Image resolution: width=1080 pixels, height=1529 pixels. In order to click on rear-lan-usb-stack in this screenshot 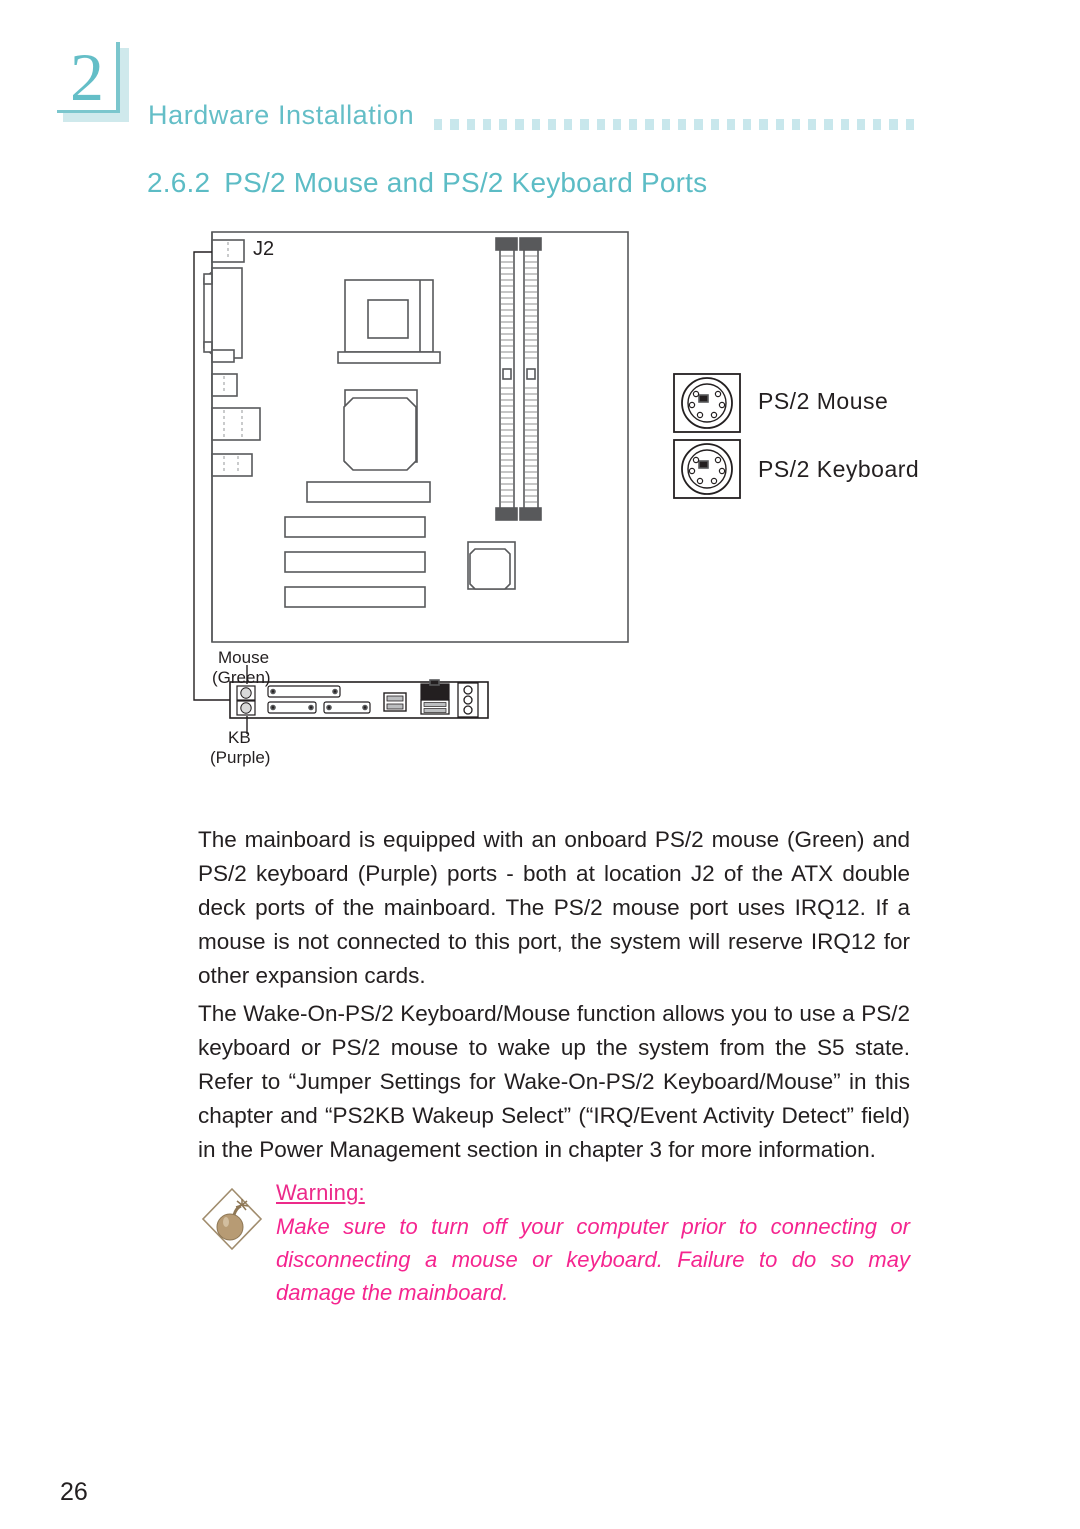, I will do `click(435, 697)`.